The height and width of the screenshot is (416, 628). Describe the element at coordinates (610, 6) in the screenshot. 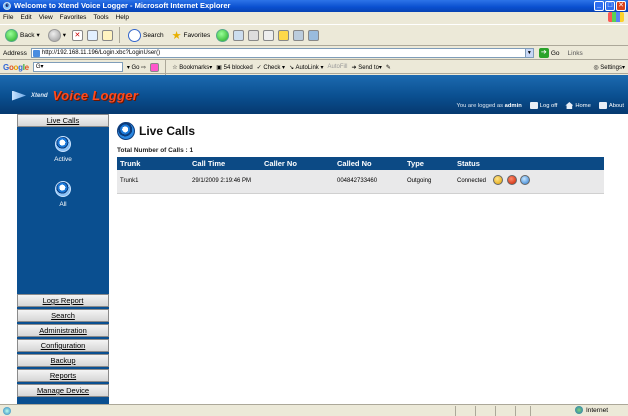

I see `maximize-button: □` at that location.